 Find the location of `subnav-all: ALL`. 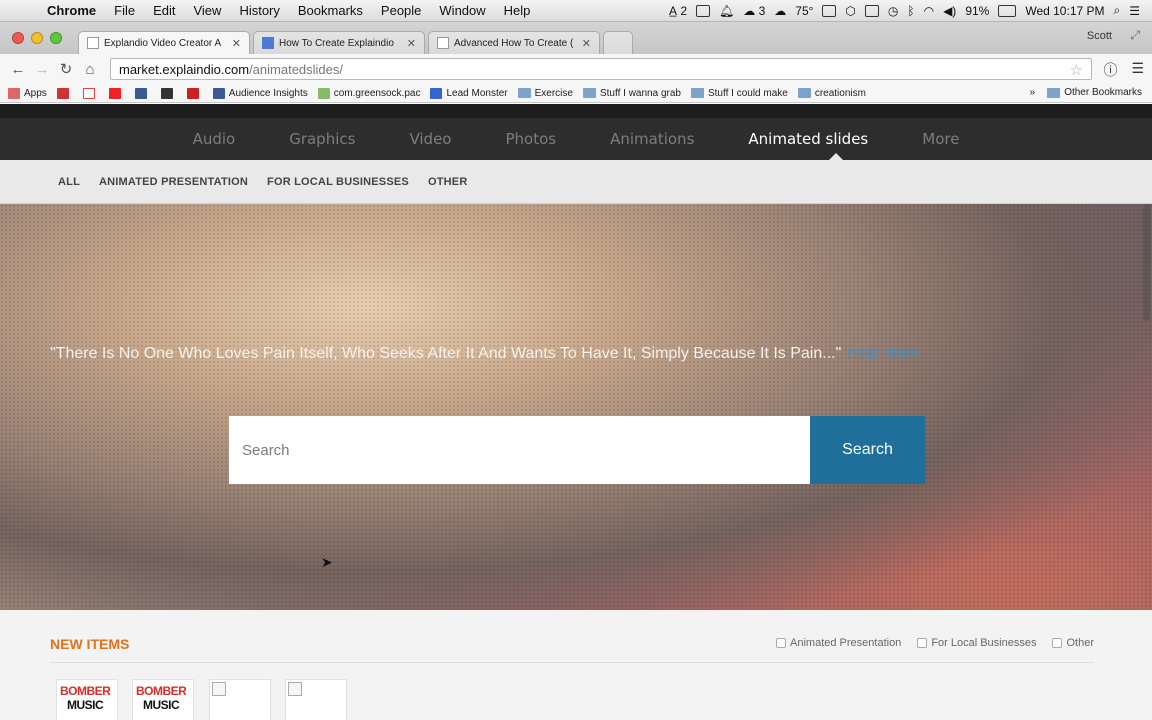

subnav-all: ALL is located at coordinates (69, 182).